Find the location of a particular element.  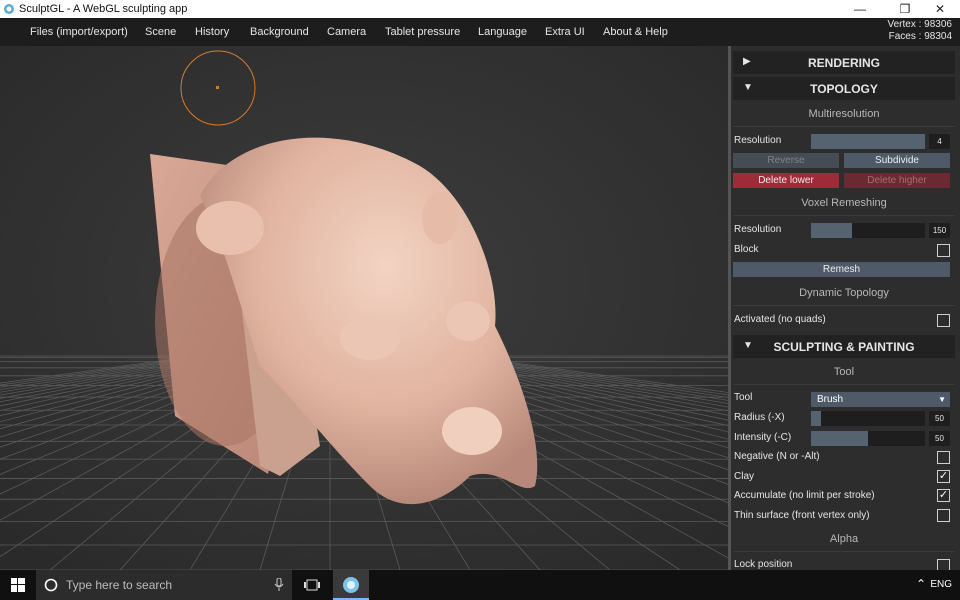

negative-label: Negative (N or -Alt) is located at coordinates (777, 456).